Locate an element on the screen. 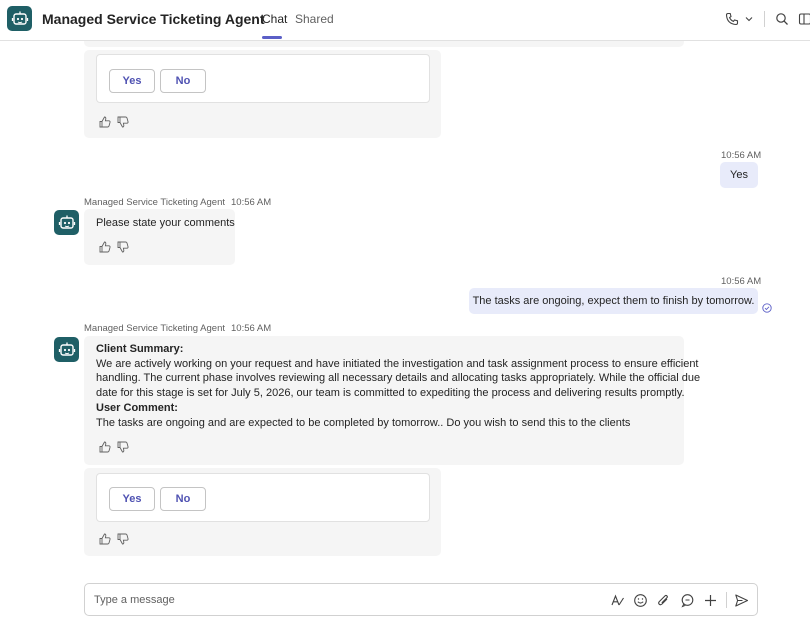  plus-icon is located at coordinates (710, 600).